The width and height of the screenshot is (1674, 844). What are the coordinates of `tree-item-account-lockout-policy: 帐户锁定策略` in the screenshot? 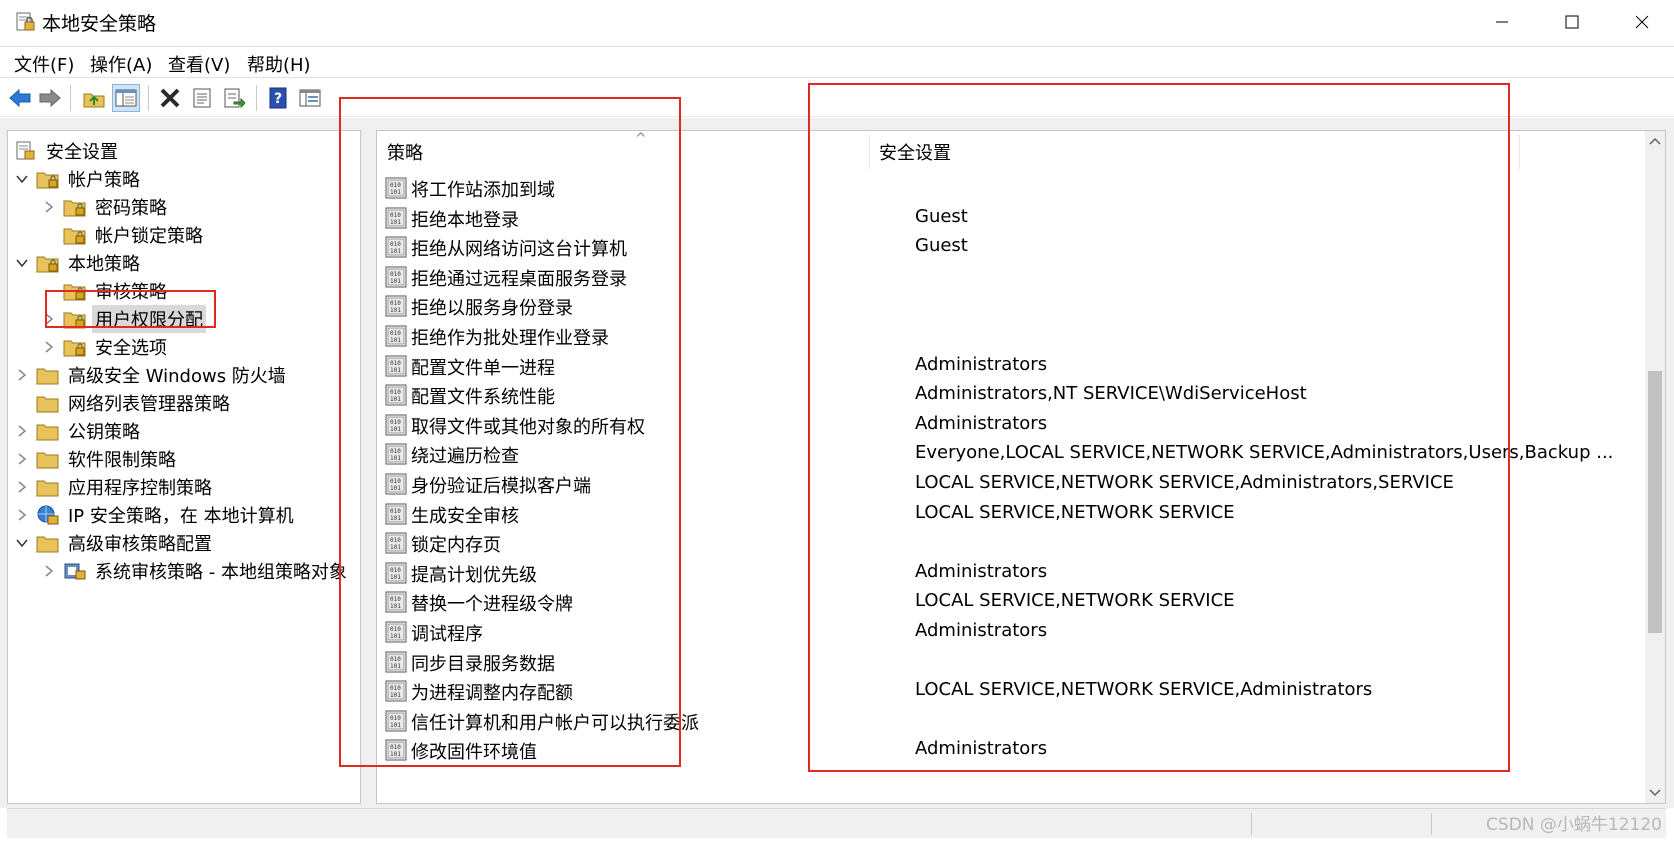 It's located at (123, 235).